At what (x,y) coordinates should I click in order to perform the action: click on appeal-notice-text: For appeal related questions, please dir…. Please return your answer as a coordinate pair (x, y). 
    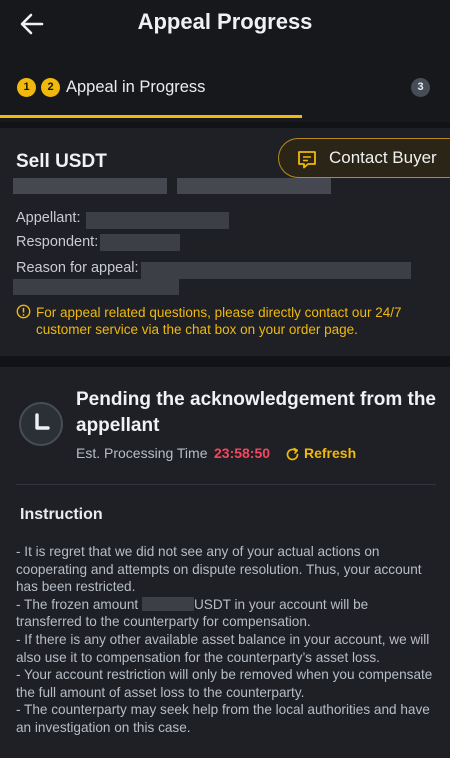
    Looking at the image, I should click on (219, 321).